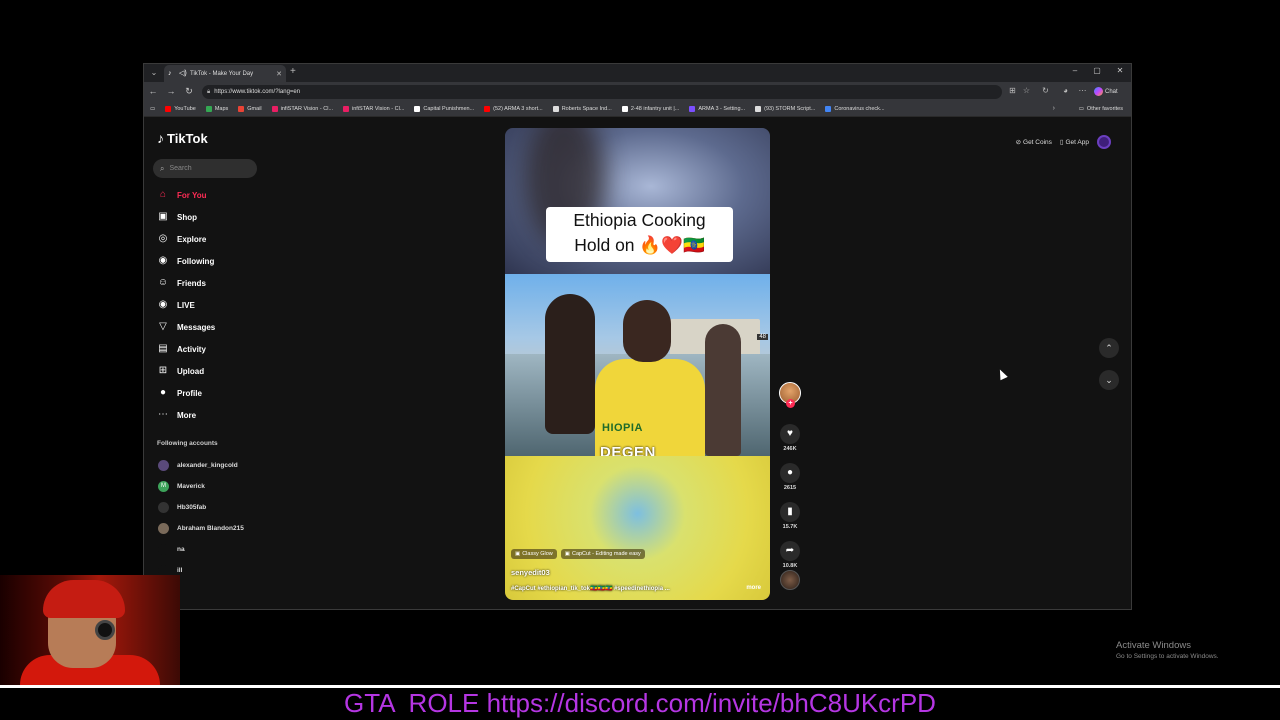  I want to click on tab-tiktok: ♪ ◁) TikTok - Make Your Day ✕, so click(225, 73).